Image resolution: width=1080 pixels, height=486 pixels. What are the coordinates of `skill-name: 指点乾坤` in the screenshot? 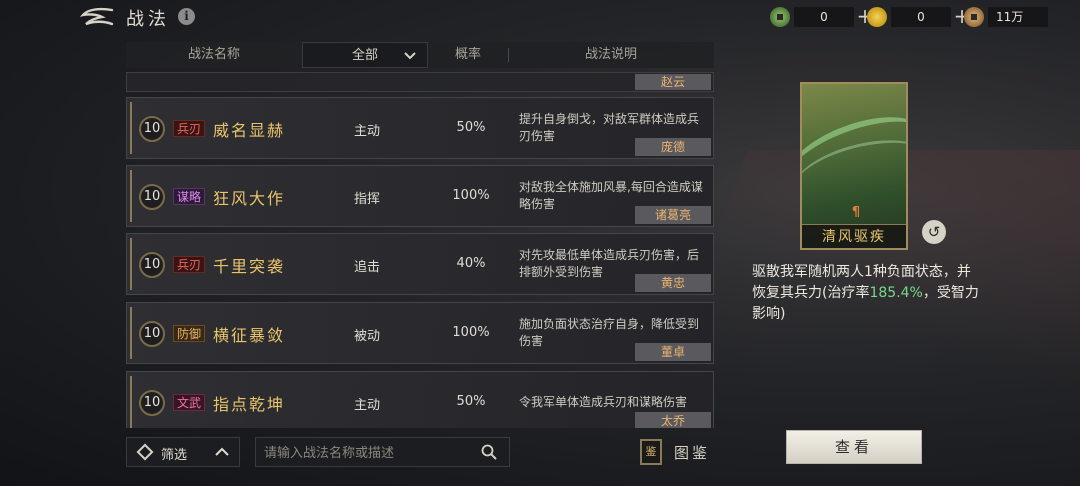 It's located at (249, 404).